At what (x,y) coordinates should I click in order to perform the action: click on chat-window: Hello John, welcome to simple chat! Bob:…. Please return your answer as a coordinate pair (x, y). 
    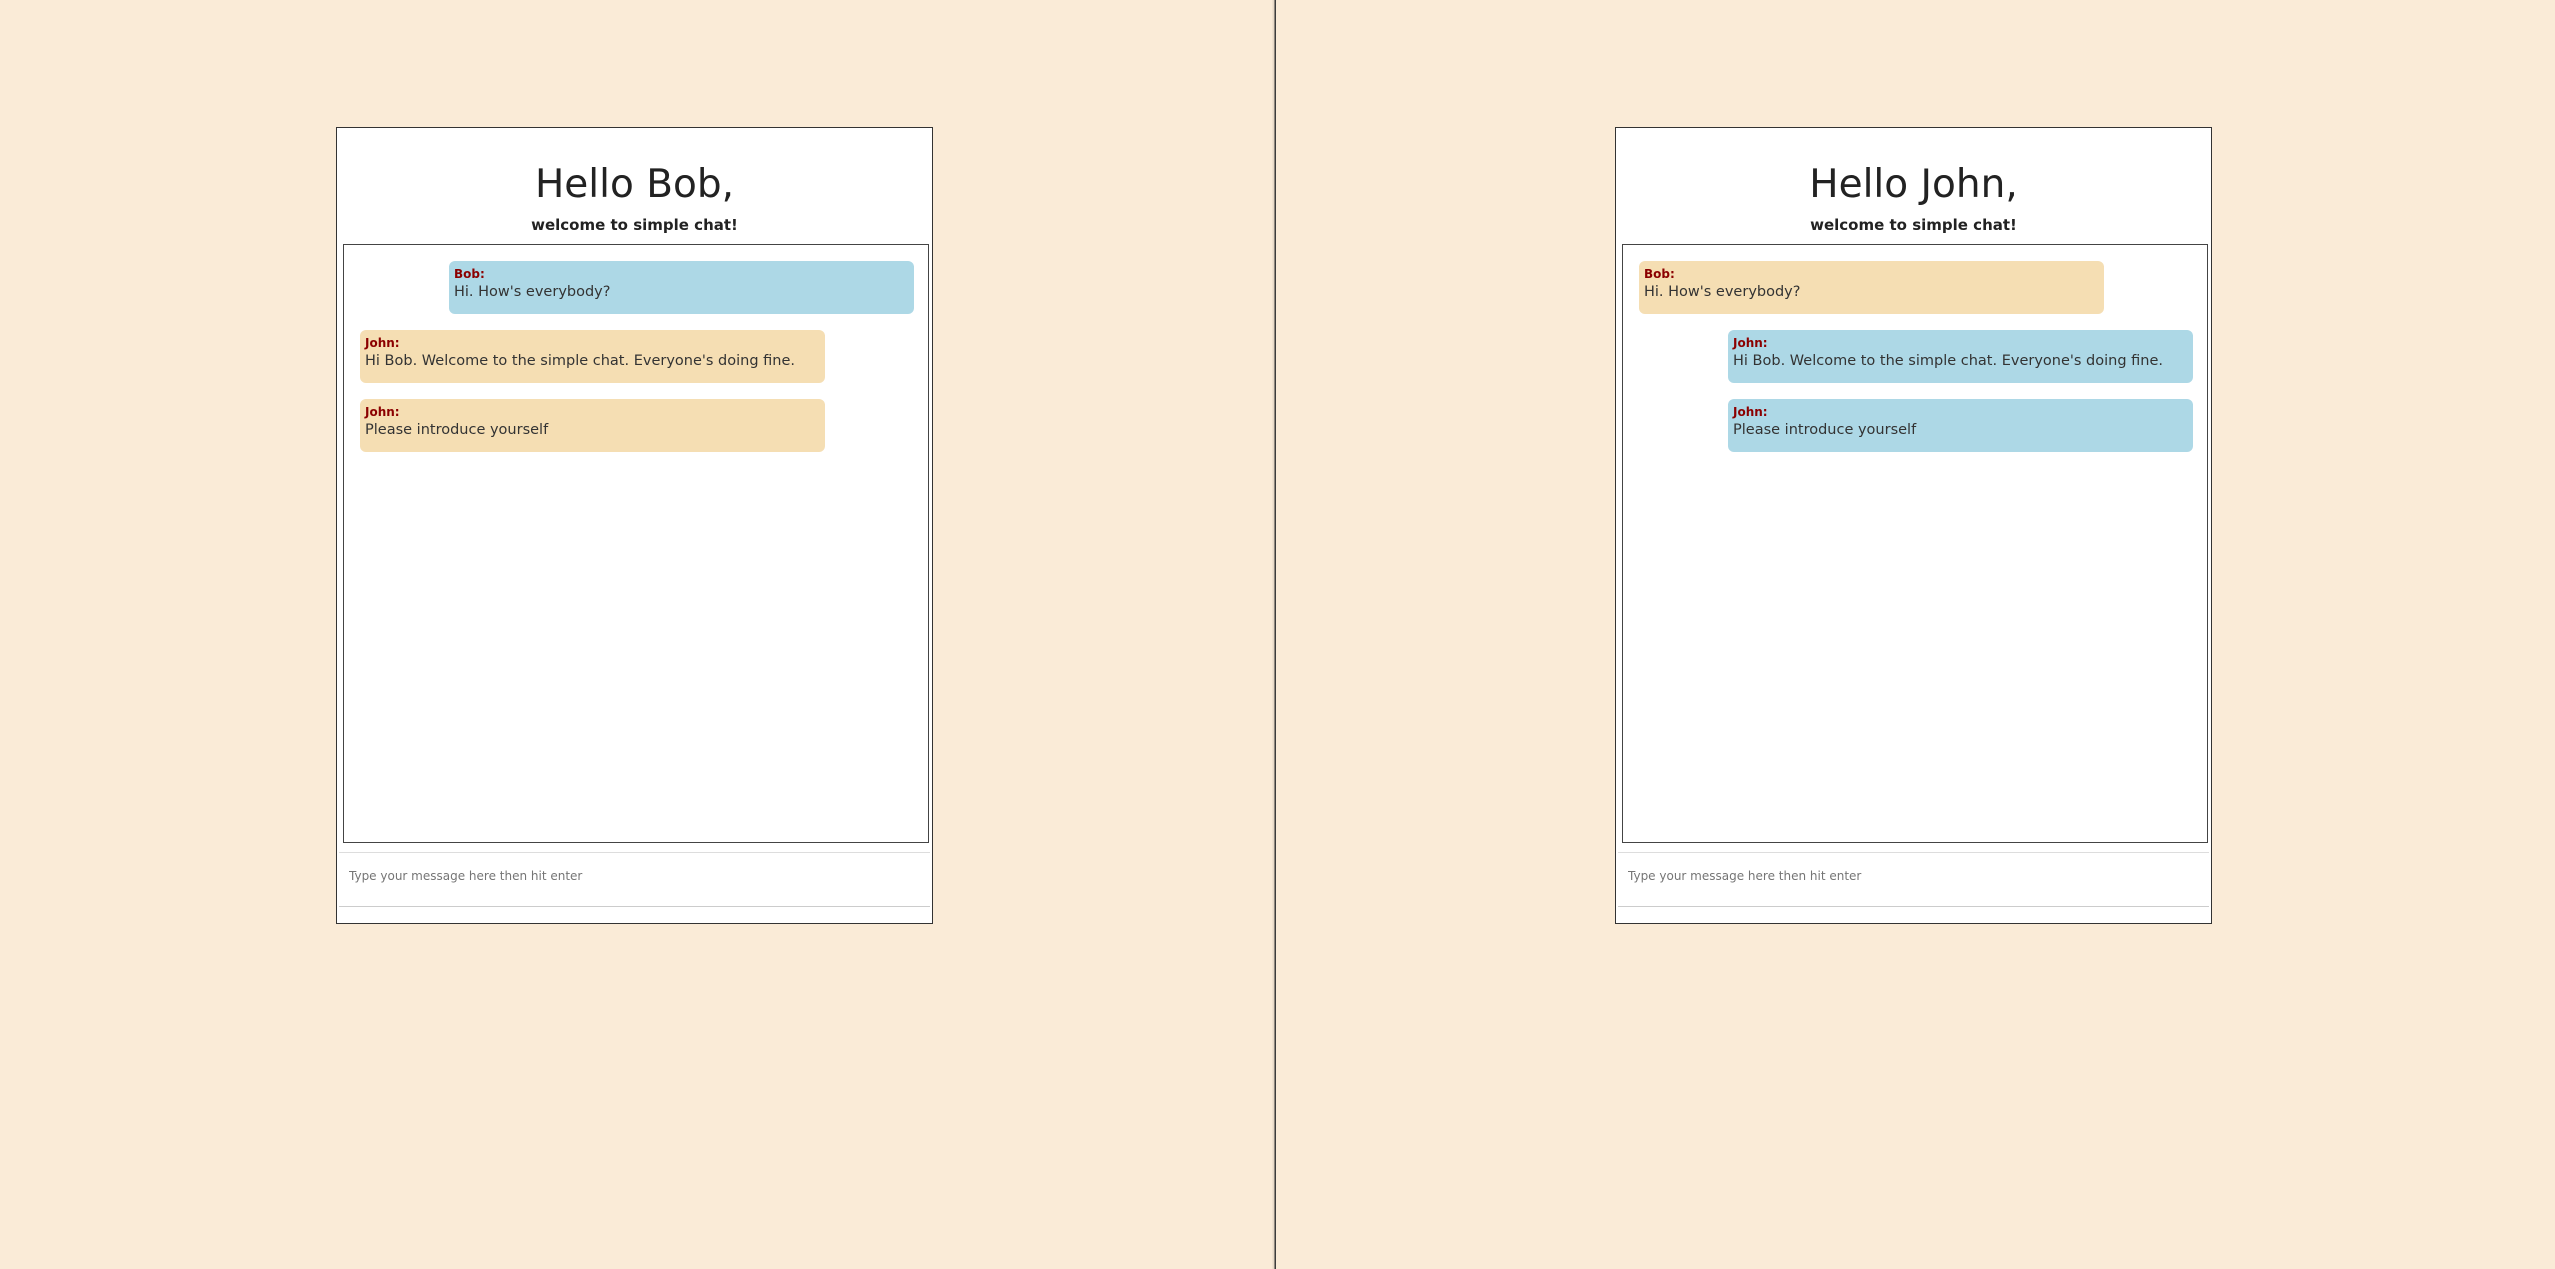
    Looking at the image, I should click on (1913, 525).